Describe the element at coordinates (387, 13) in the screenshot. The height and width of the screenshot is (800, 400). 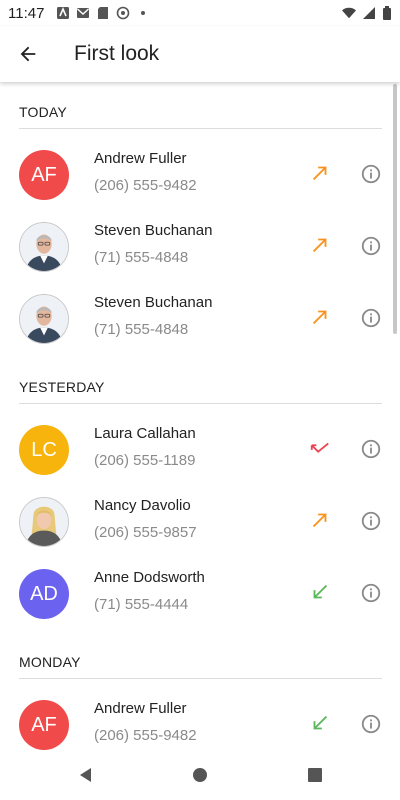
I see `battery-icon` at that location.